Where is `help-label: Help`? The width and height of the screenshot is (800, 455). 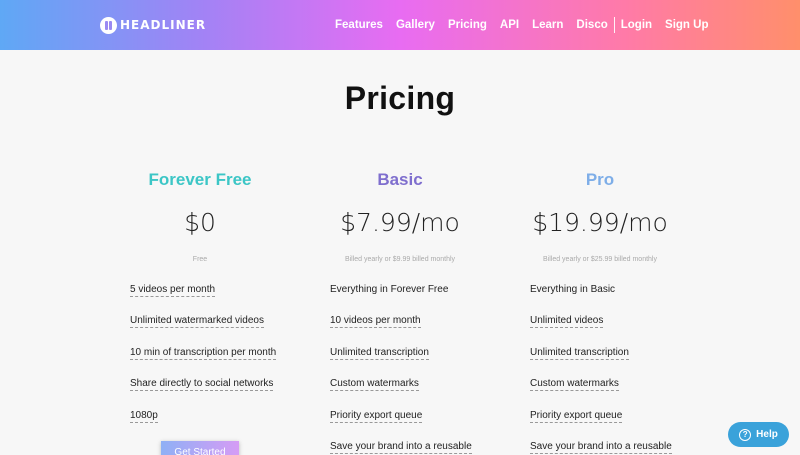 help-label: Help is located at coordinates (767, 434).